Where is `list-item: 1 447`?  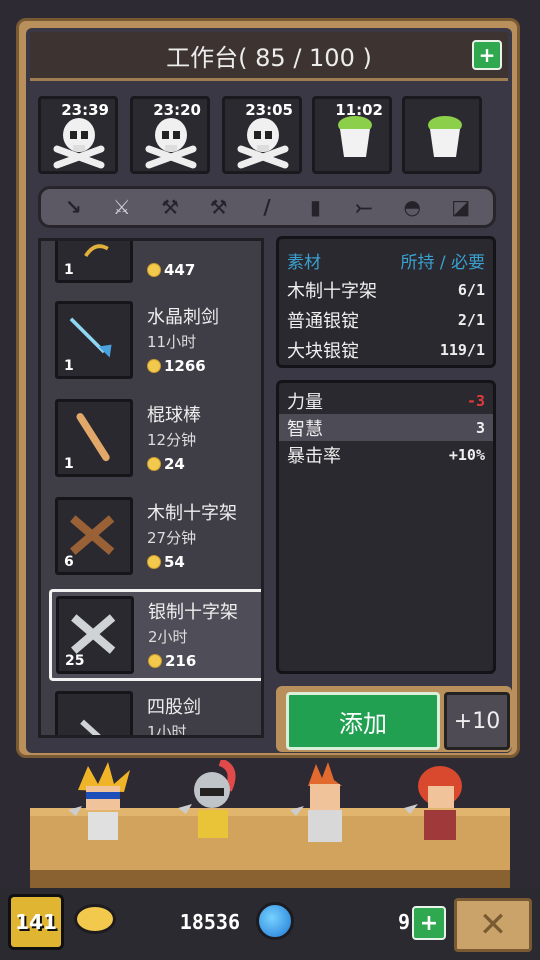
list-item: 1 447 is located at coordinates (155, 267).